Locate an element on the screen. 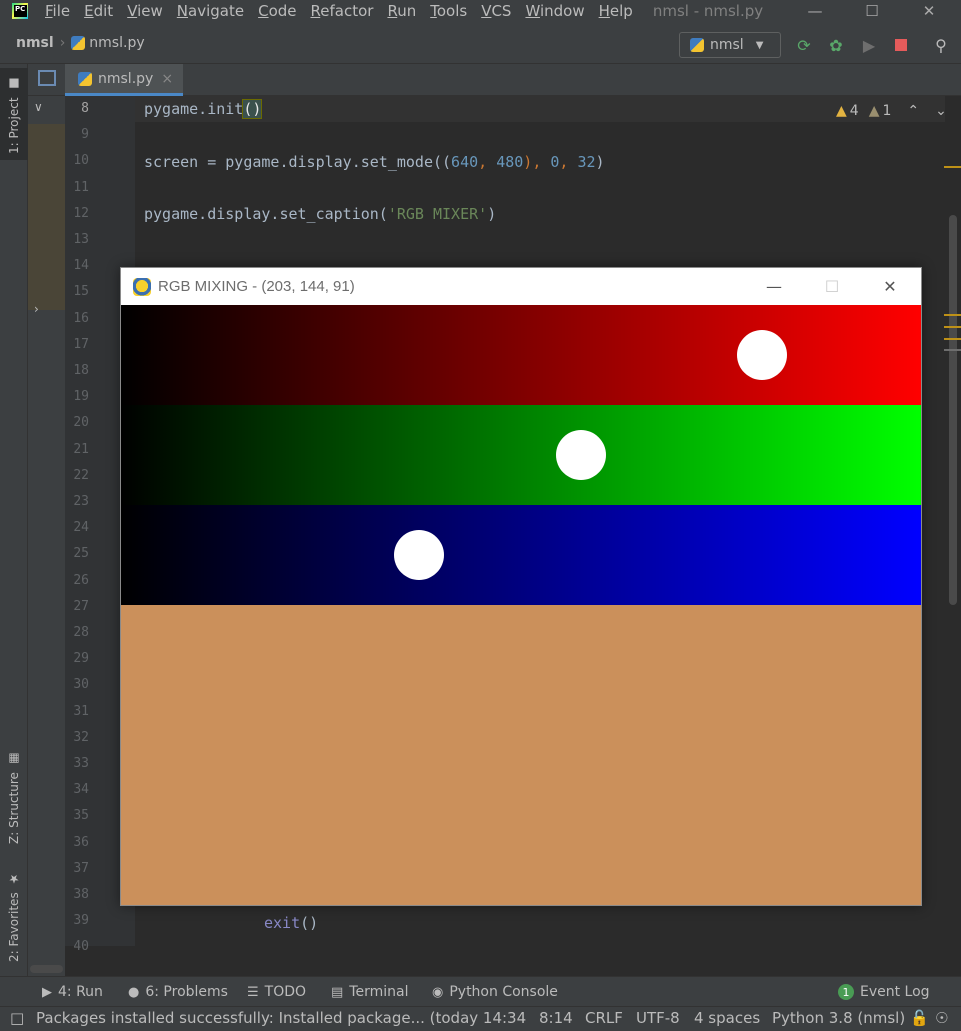  horizontal-scrollbar-thumb is located at coordinates (46, 969).